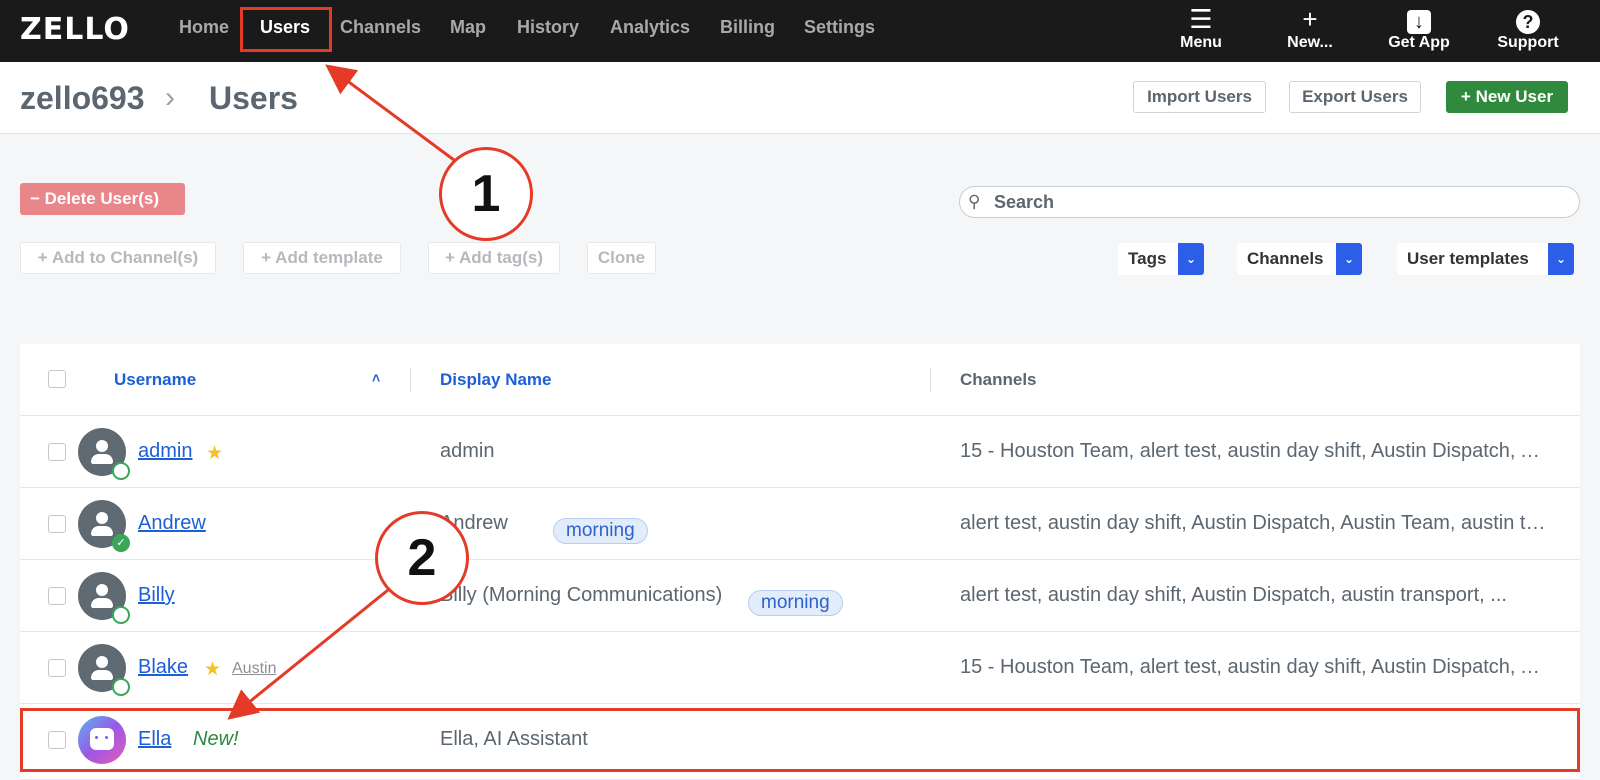 Image resolution: width=1600 pixels, height=780 pixels. Describe the element at coordinates (1285, 258) in the screenshot. I see `channels-filter-label: Channels` at that location.